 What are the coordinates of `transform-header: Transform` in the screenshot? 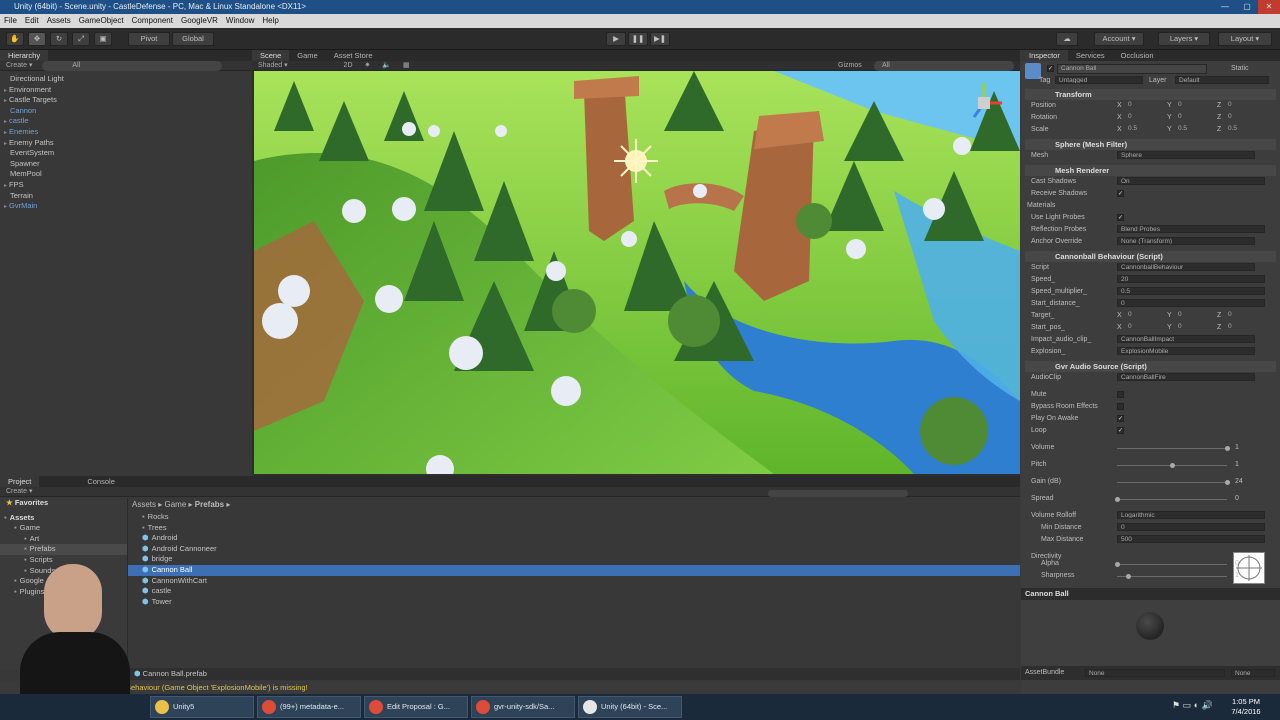 It's located at (1150, 94).